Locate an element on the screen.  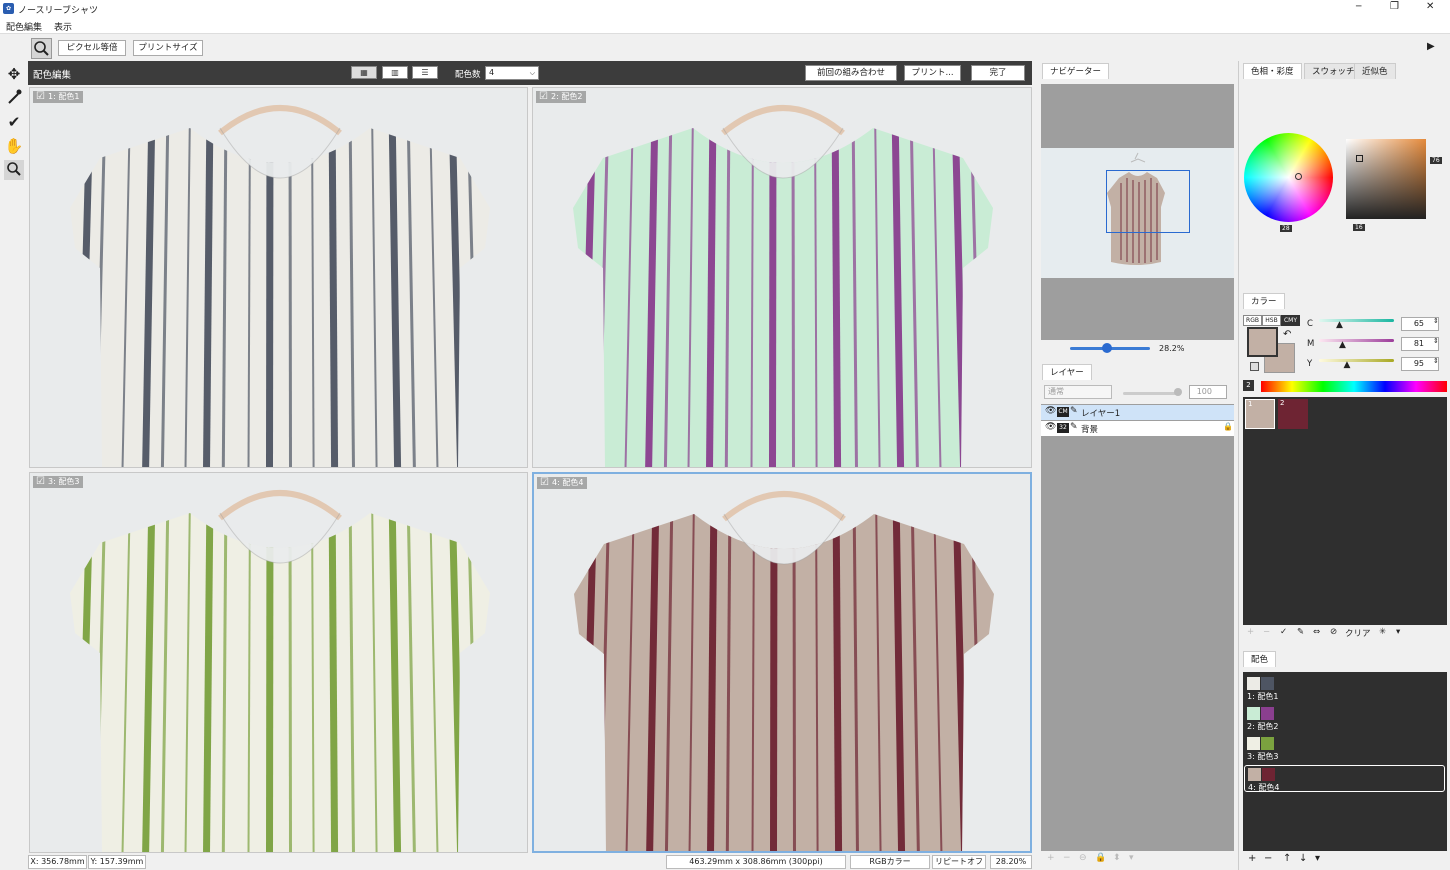
order-layer-icon: ⬍ is located at coordinates (1117, 858).